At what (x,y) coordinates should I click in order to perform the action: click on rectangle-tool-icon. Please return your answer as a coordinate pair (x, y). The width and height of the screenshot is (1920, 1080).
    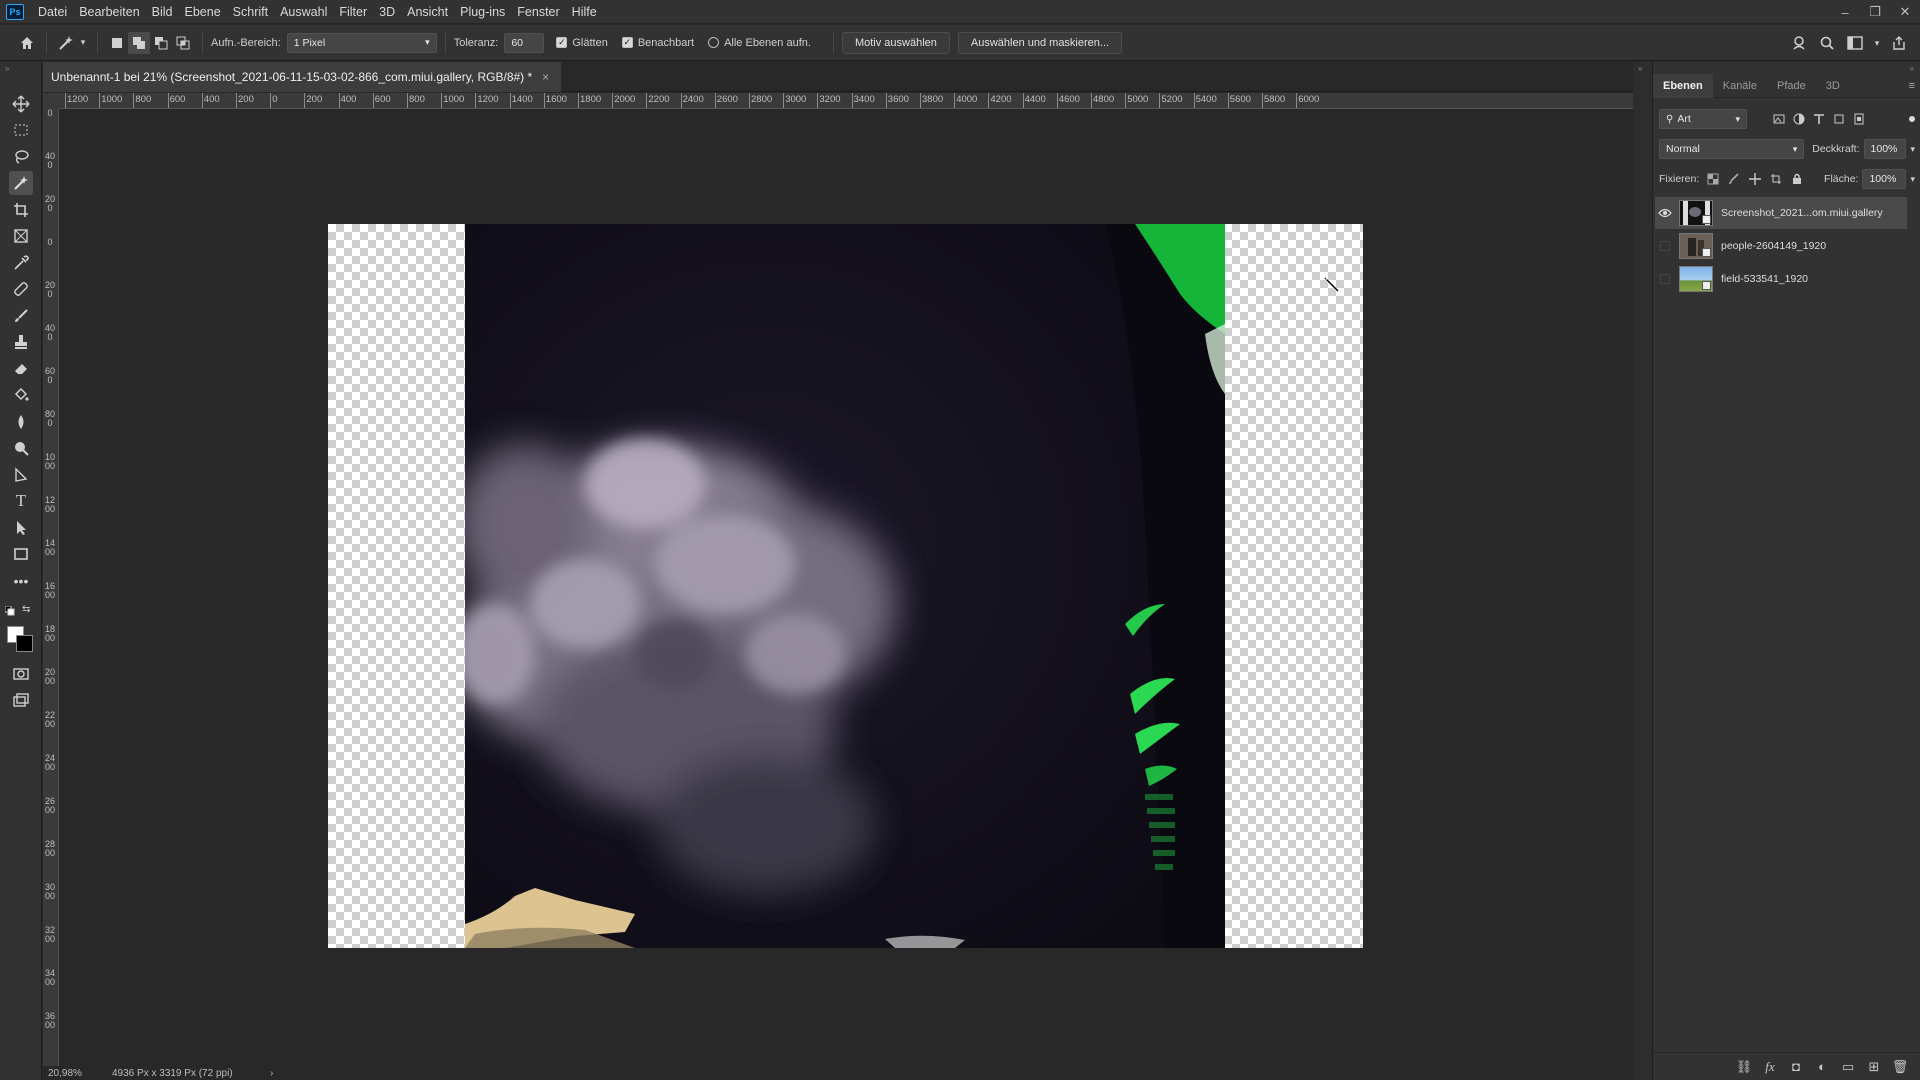
    Looking at the image, I should click on (21, 554).